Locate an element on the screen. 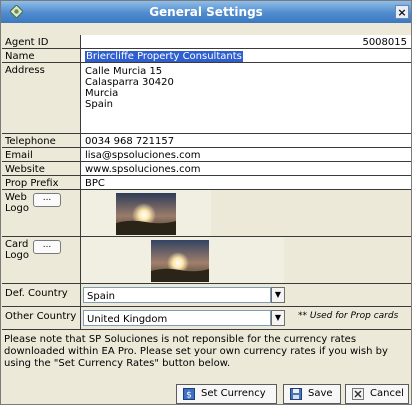 The height and width of the screenshot is (405, 412). card-logo-label: Card Logo is located at coordinates (17, 250).